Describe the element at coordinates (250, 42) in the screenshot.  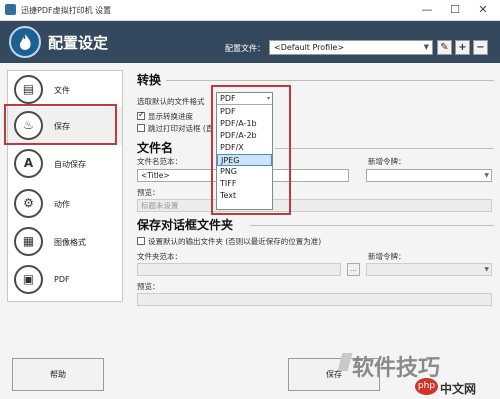
I see `header-bar: 配置设定 配置文件： <Default Profile> ▼ ✎ + −` at that location.